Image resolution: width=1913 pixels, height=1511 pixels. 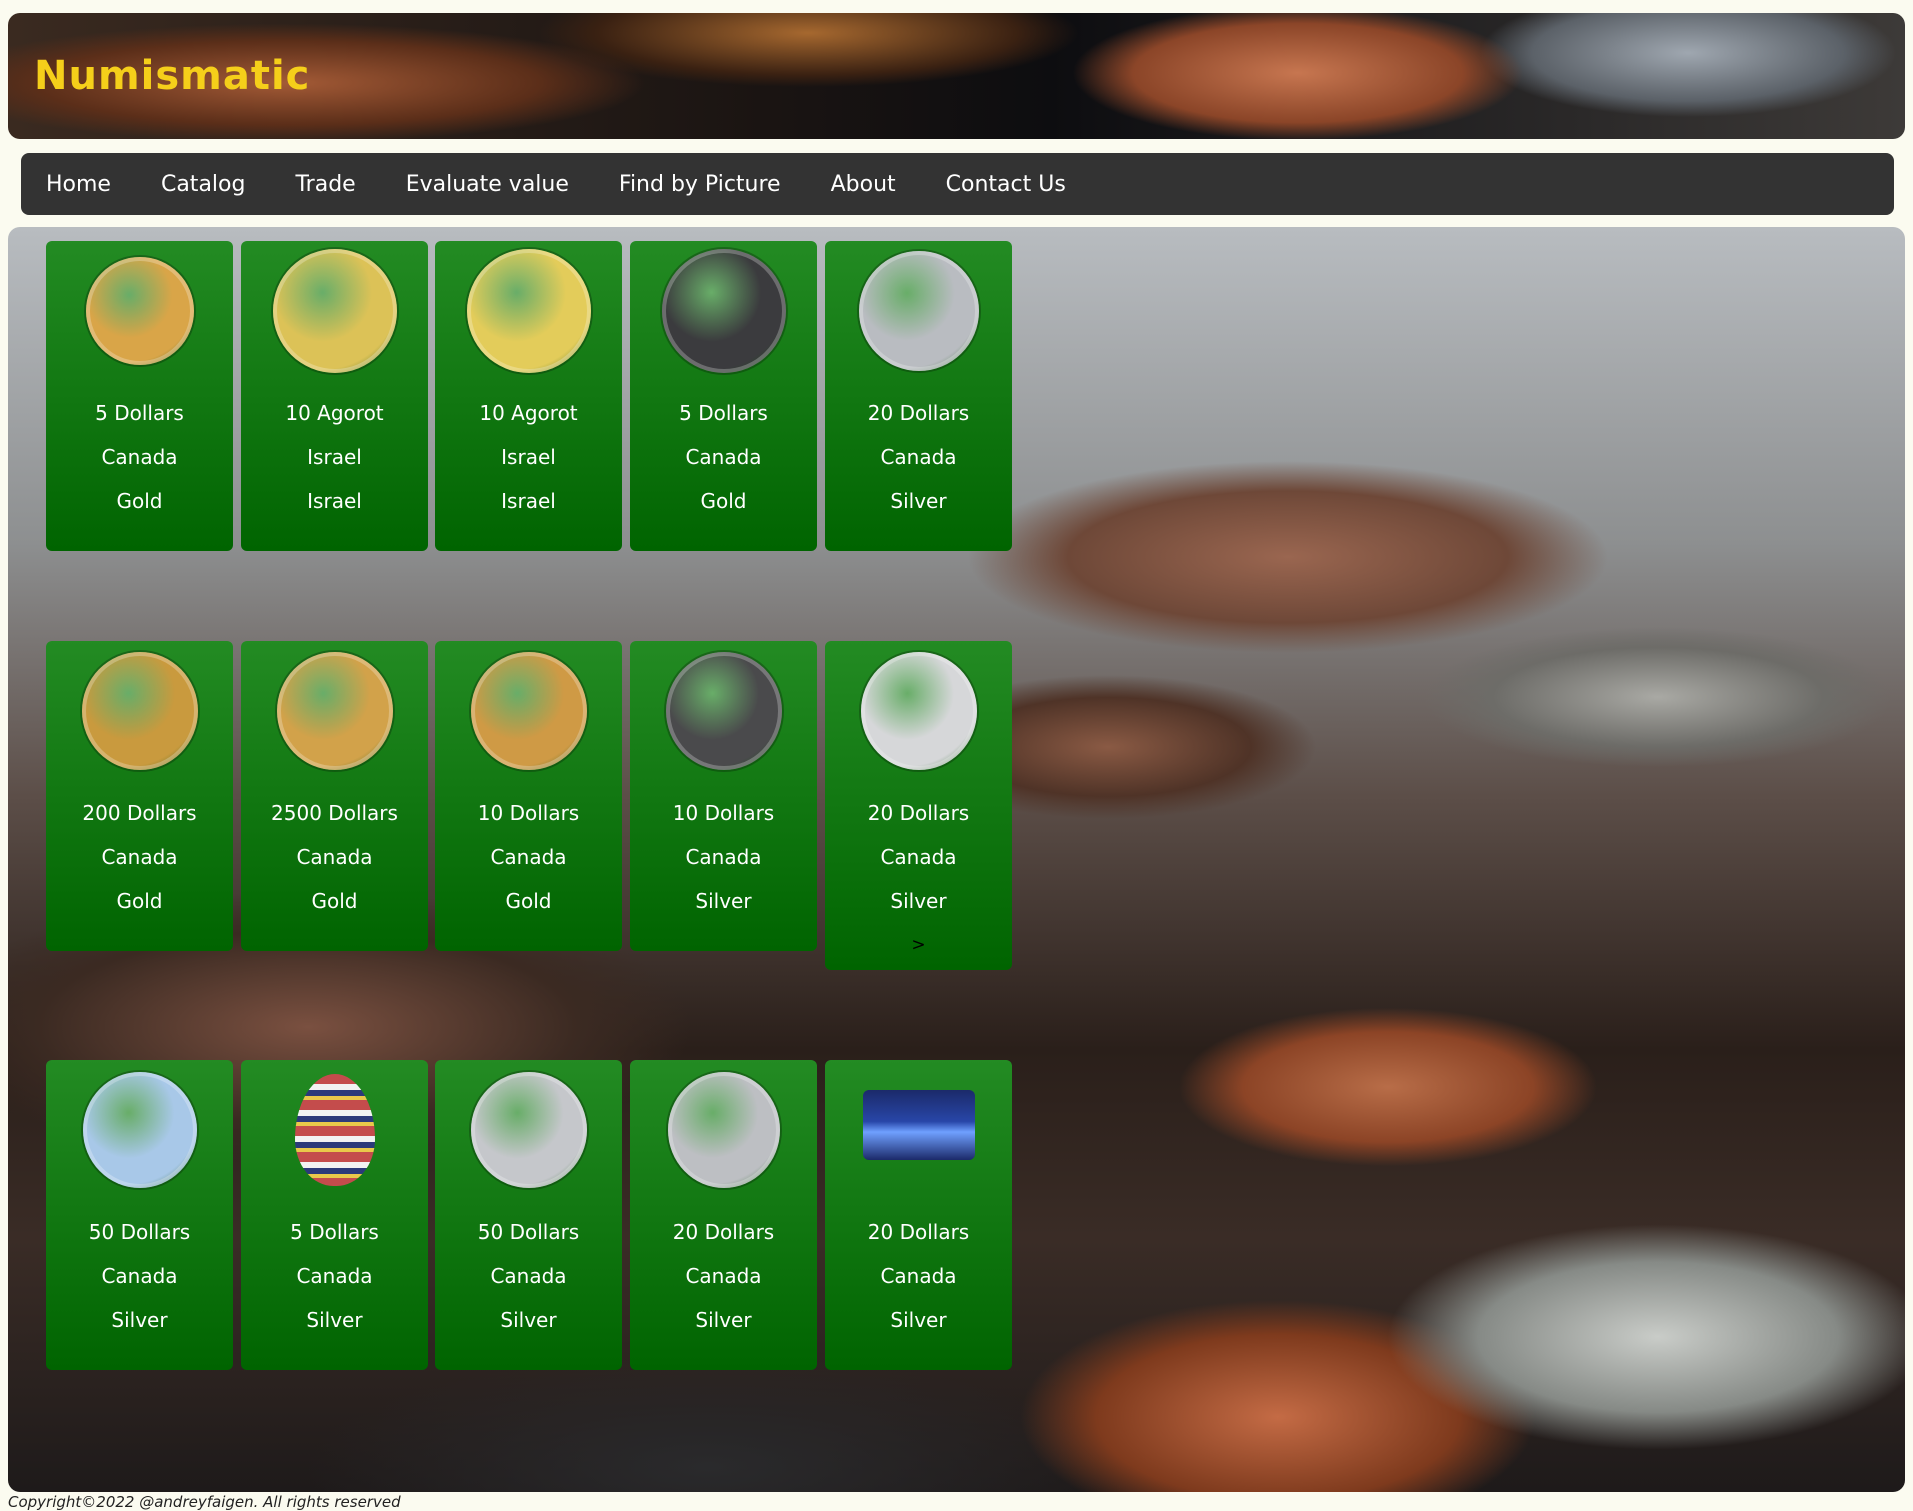 What do you see at coordinates (723, 796) in the screenshot?
I see `coin-card: 10 Dollars Canada Silver` at bounding box center [723, 796].